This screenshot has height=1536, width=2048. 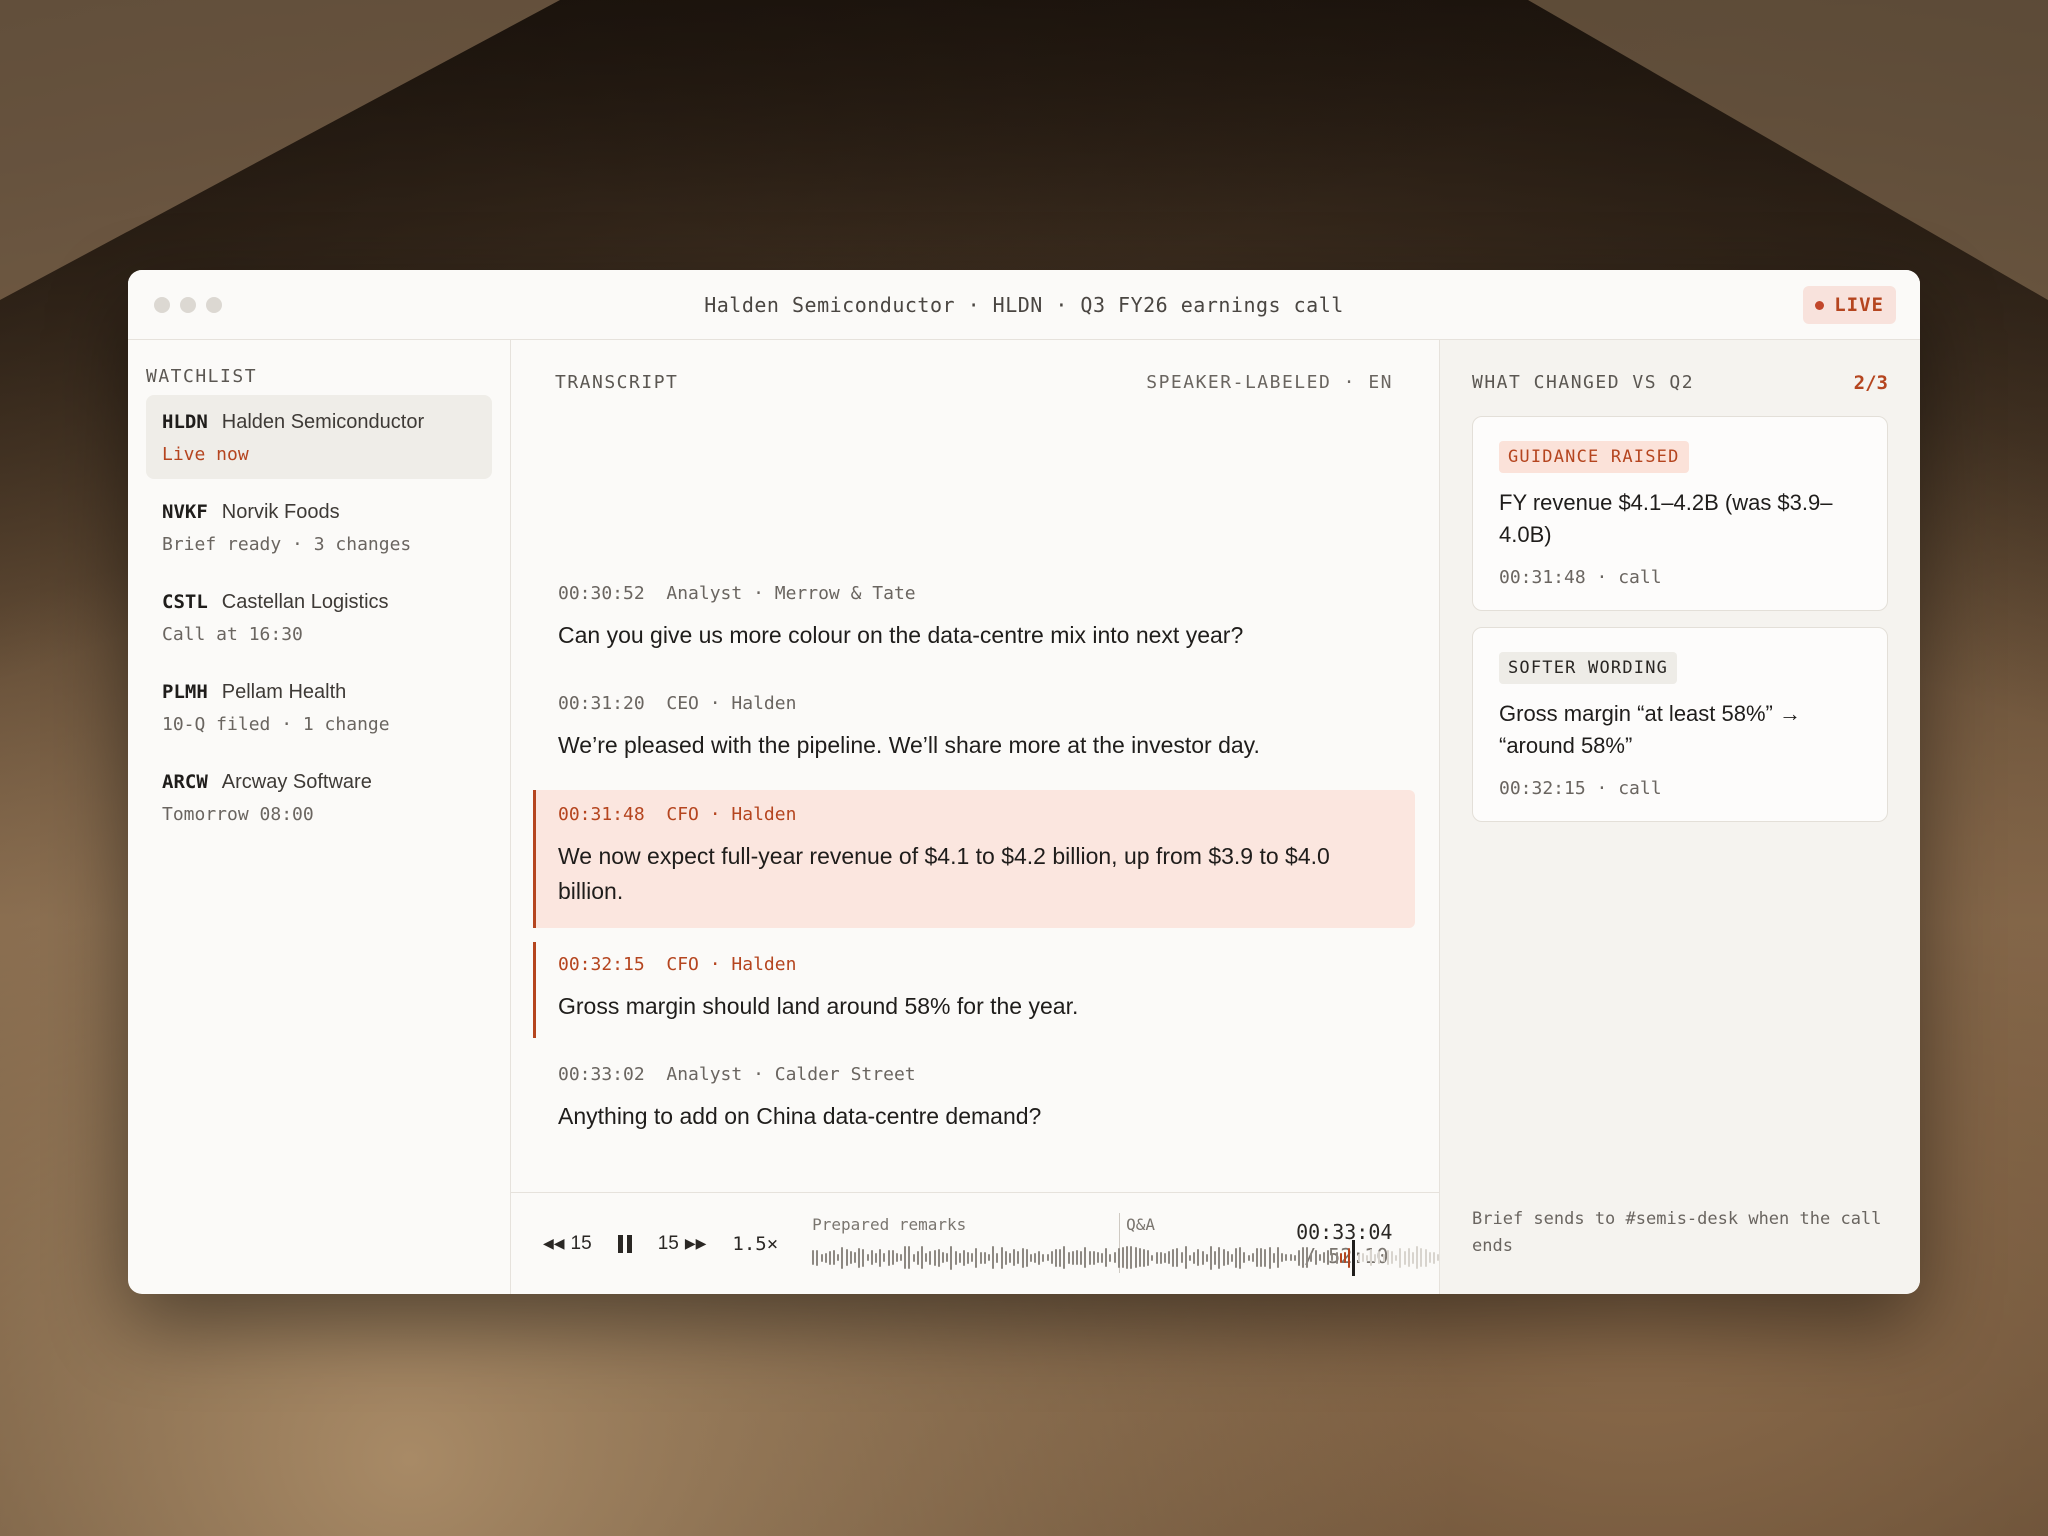 What do you see at coordinates (624, 1243) in the screenshot?
I see `pause-button` at bounding box center [624, 1243].